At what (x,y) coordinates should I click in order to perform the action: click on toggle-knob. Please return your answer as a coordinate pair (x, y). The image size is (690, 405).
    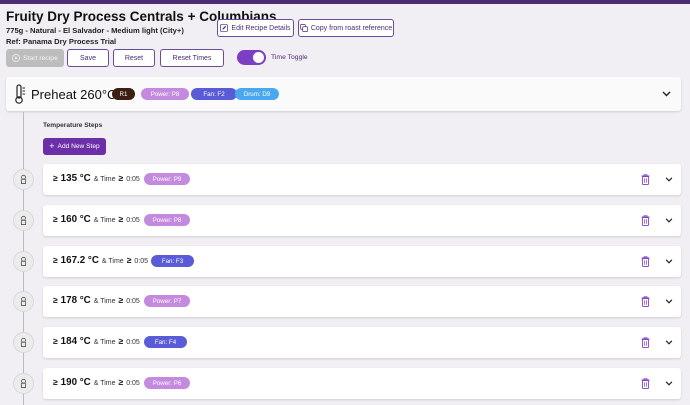
    Looking at the image, I should click on (258, 57).